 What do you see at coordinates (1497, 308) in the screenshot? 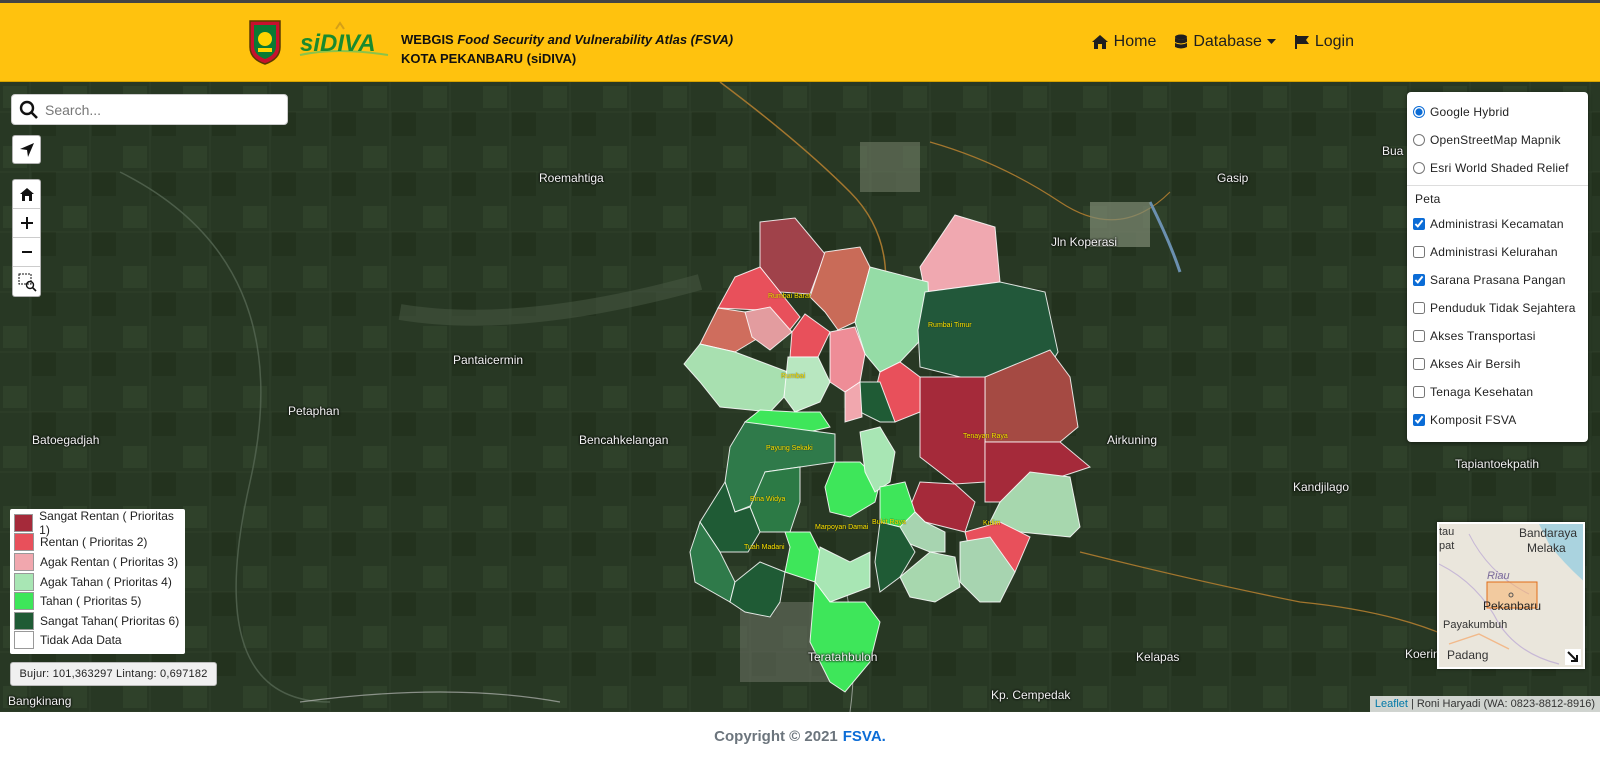
I see `overlay-penduduk-tidak-sejahtera: Penduduk Tidak Sejahtera` at bounding box center [1497, 308].